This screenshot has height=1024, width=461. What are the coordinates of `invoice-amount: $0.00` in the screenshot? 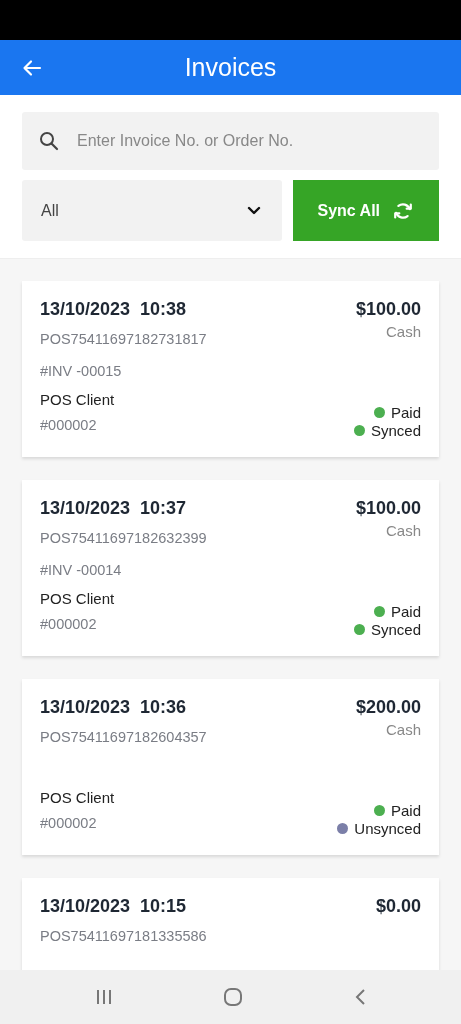 It's located at (398, 906).